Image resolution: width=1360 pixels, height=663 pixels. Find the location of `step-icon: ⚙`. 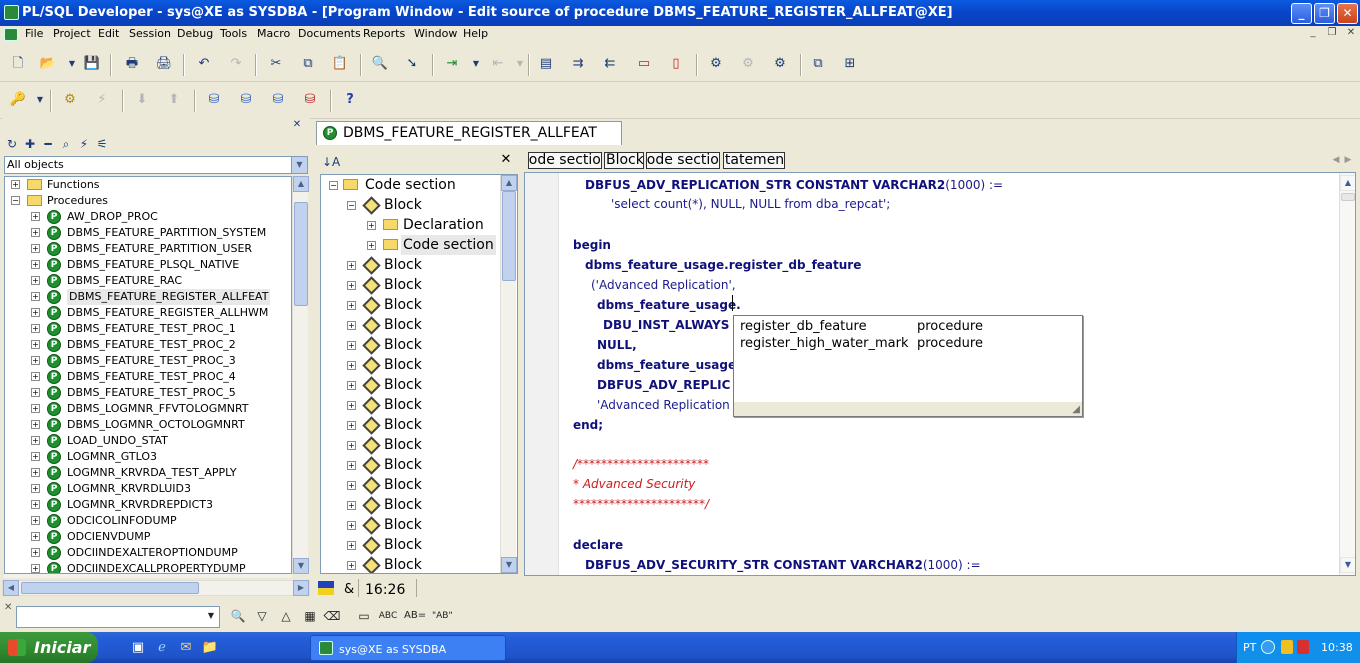

step-icon: ⚙ is located at coordinates (748, 64).